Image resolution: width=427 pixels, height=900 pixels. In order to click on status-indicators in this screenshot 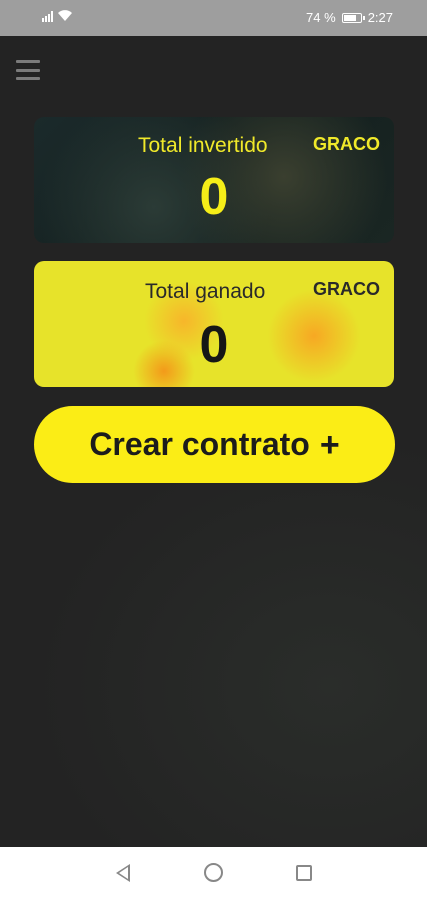, I will do `click(57, 16)`.